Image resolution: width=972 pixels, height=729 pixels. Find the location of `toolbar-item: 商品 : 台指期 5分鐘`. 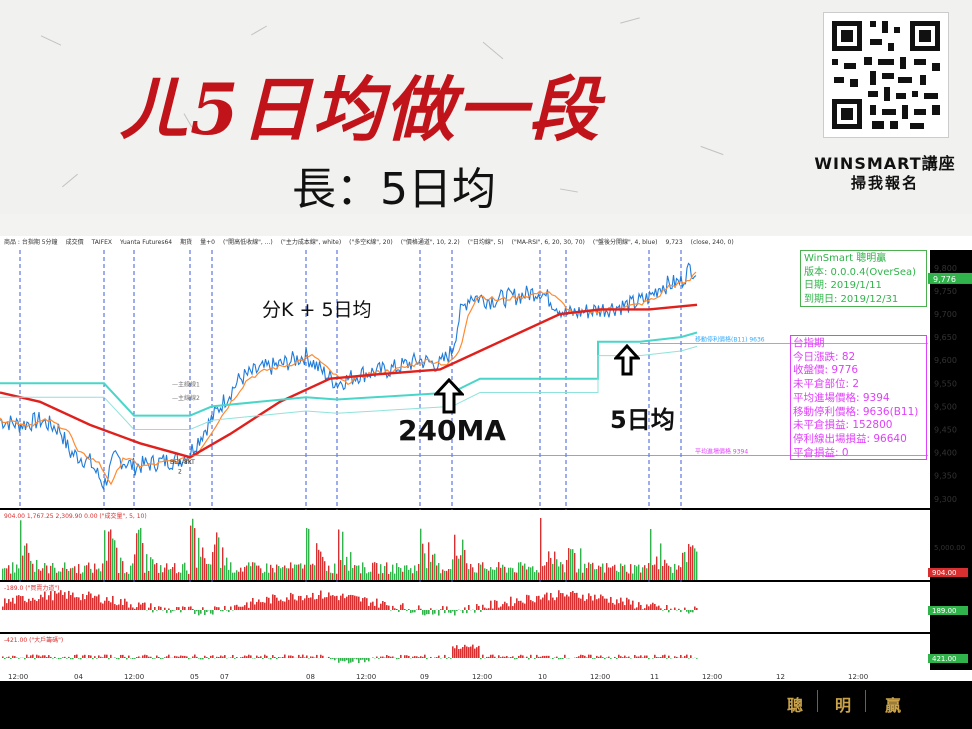

toolbar-item: 商品 : 台指期 5分鐘 is located at coordinates (31, 242).